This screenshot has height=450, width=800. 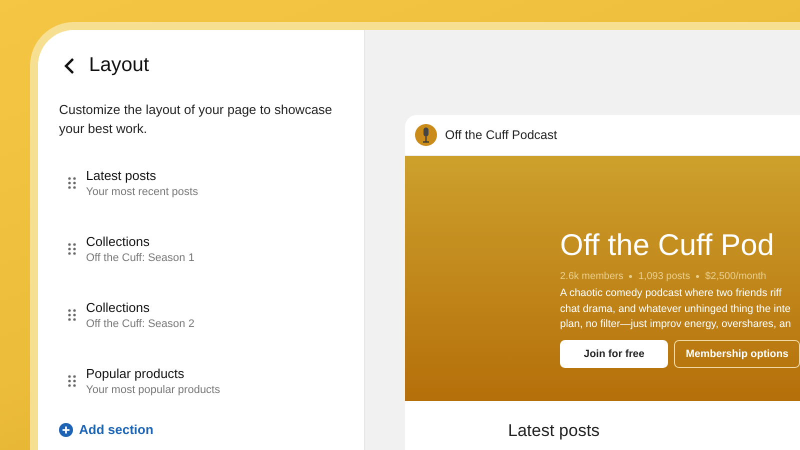 I want to click on page-stat: $2,500/month, so click(x=735, y=276).